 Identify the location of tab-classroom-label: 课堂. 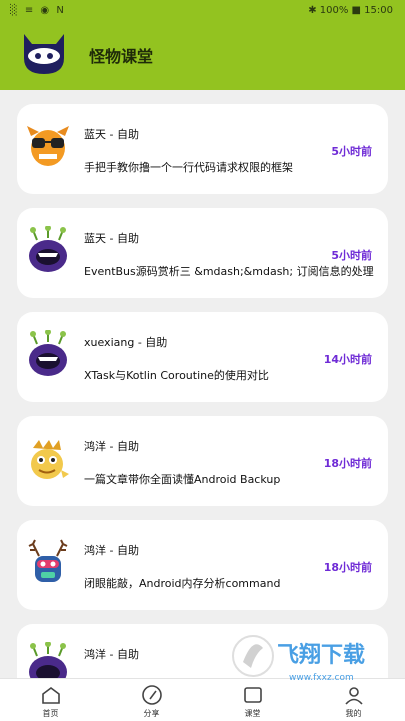
(252, 713).